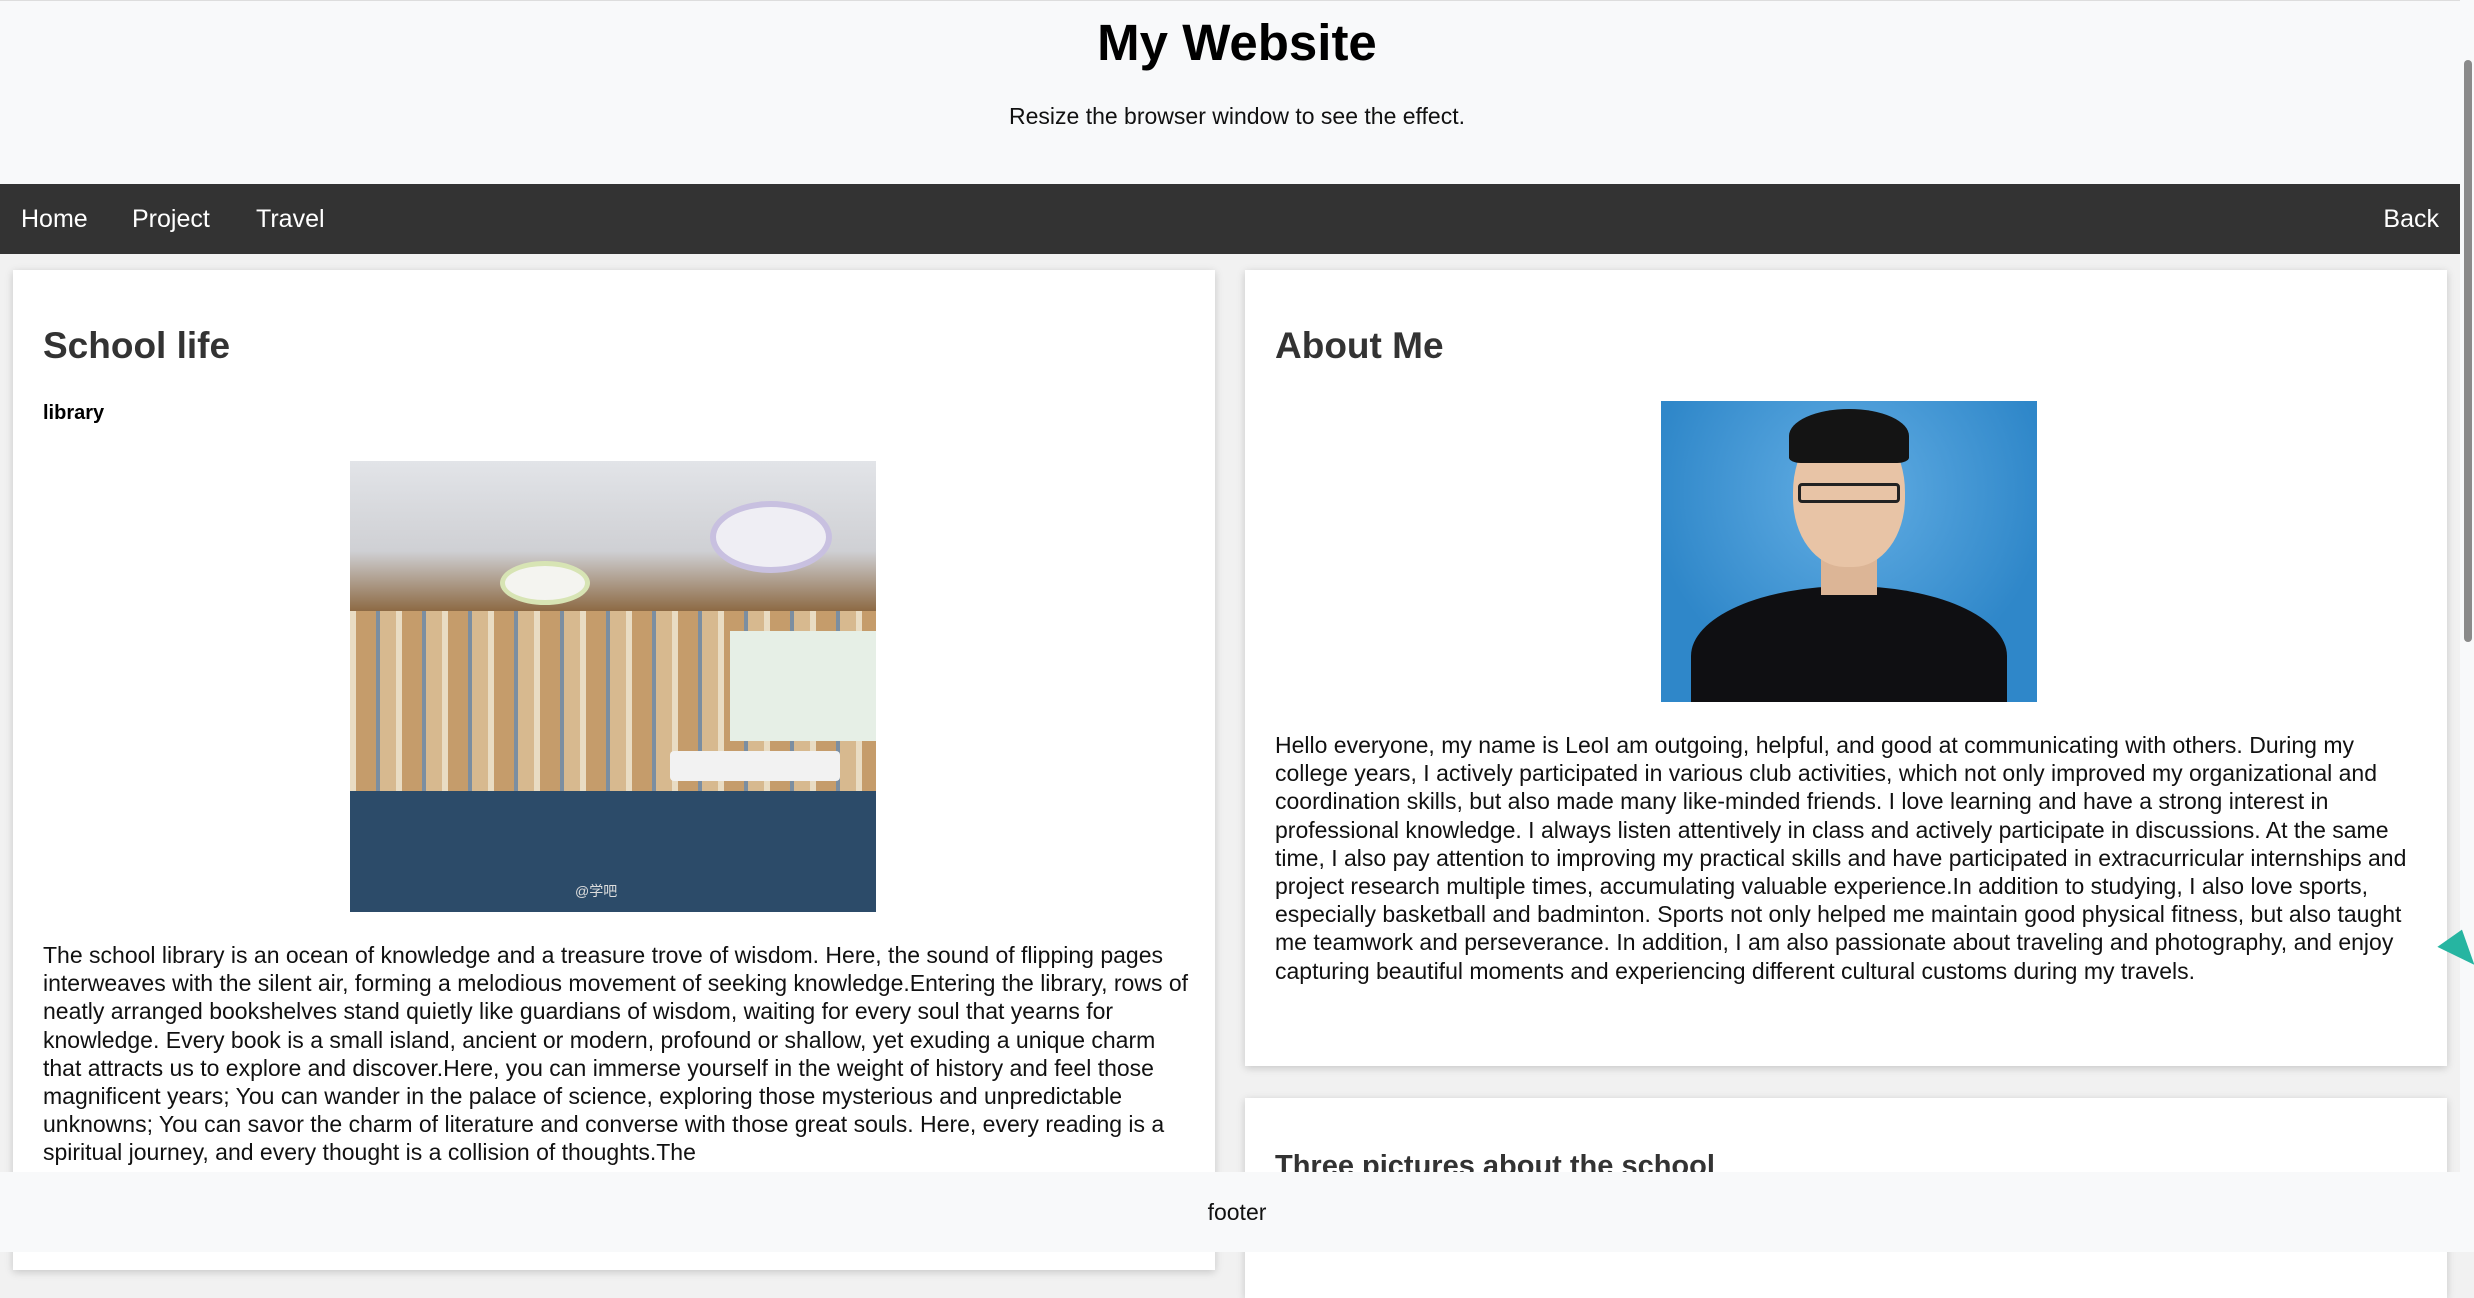 The width and height of the screenshot is (2474, 1298). Describe the element at coordinates (1237, 42) in the screenshot. I see `site-title: My Website` at that location.